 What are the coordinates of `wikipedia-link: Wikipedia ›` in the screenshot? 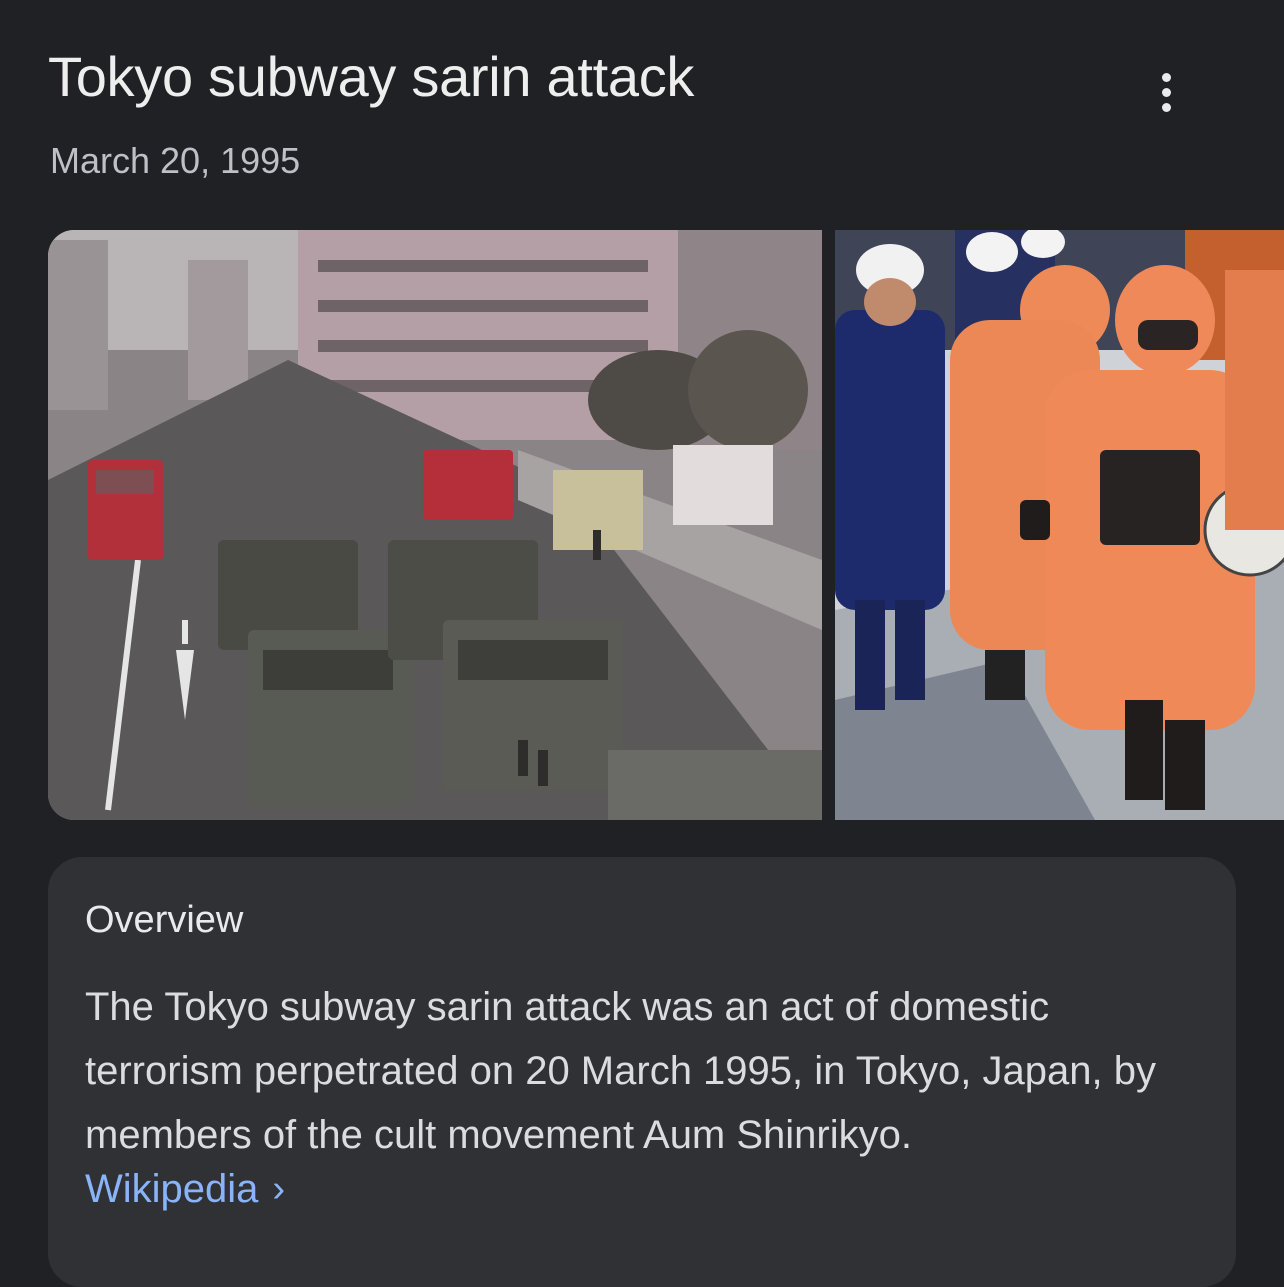 It's located at (185, 1189).